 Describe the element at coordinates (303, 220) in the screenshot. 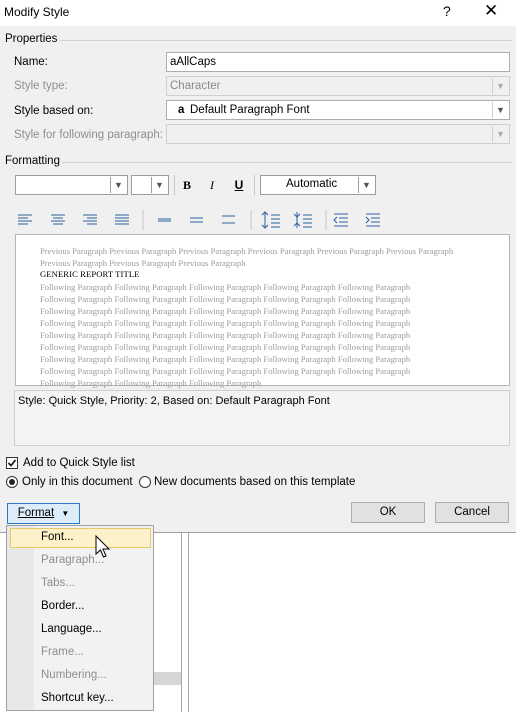

I see `decrease-spacing-button` at that location.